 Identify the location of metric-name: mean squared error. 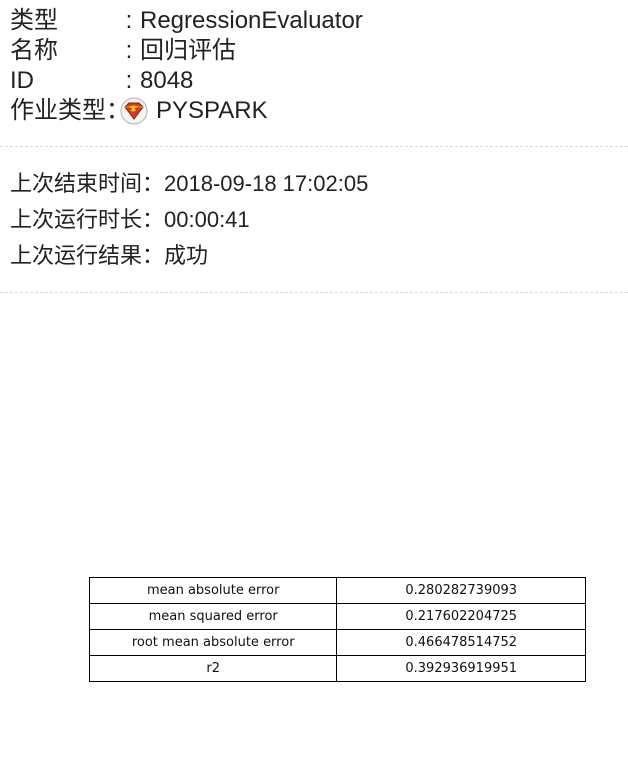
(213, 616).